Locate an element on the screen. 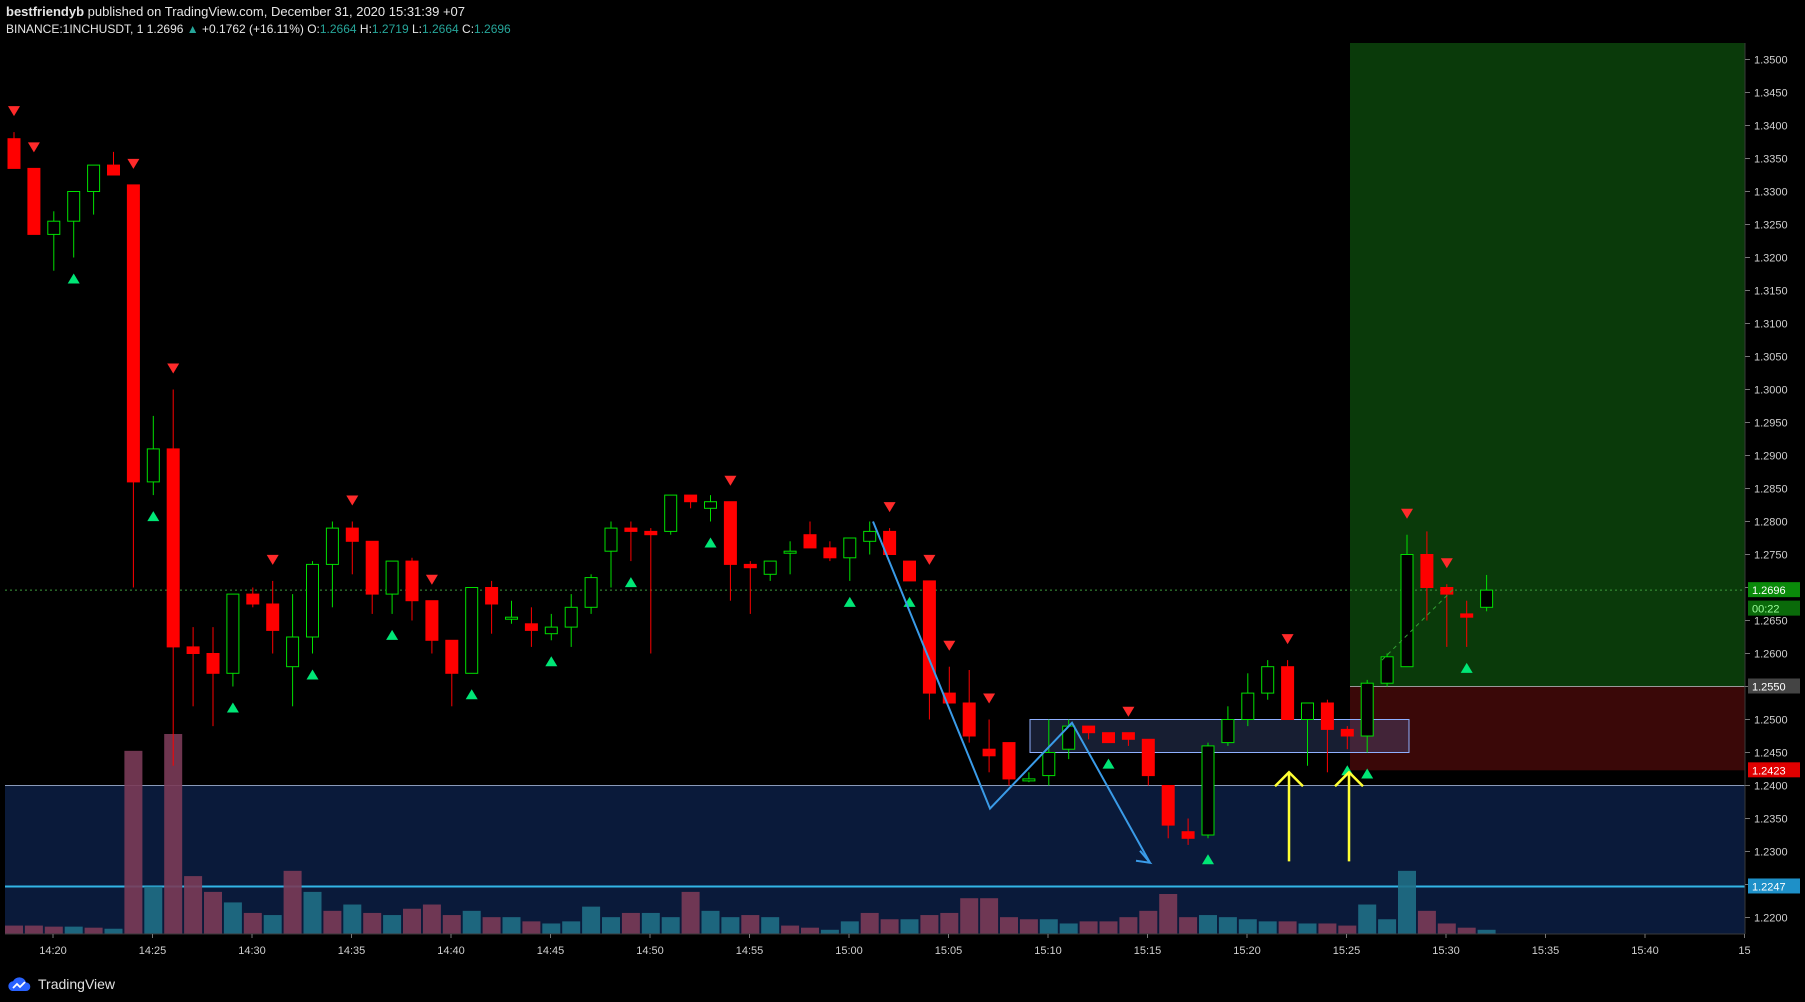  price-tick-label: 1.3050 is located at coordinates (1771, 358).